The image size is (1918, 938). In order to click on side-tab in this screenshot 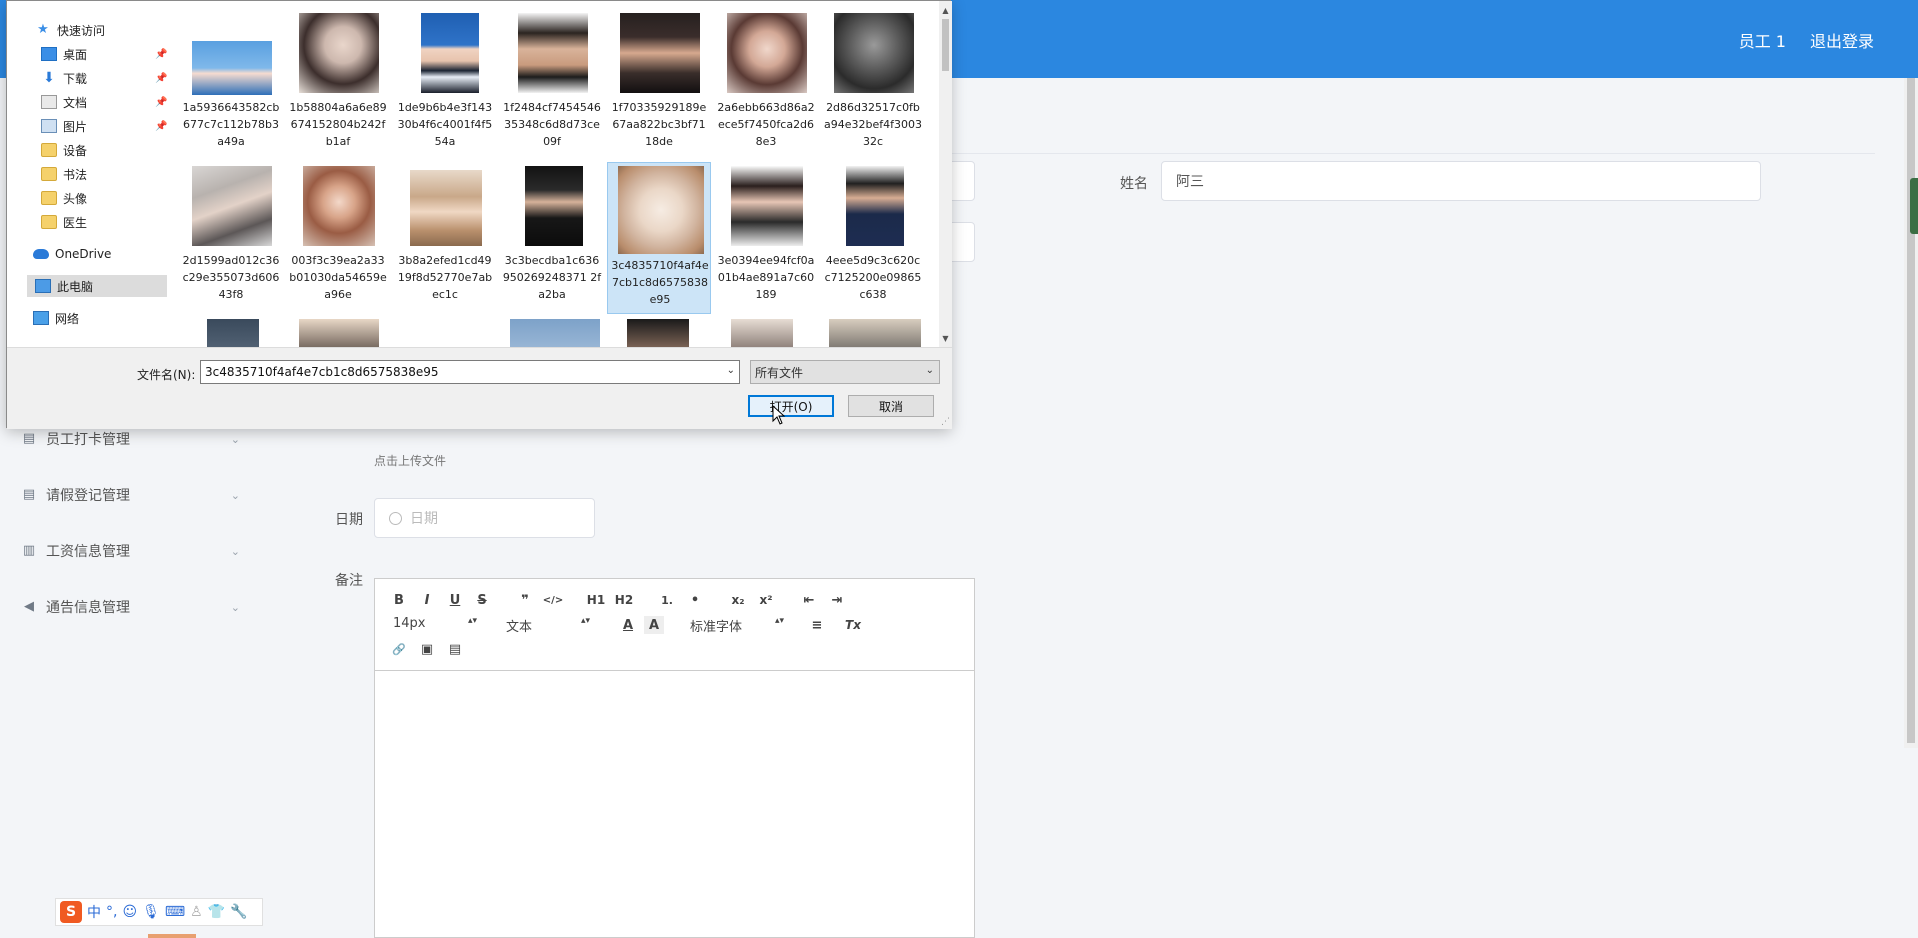, I will do `click(1914, 206)`.